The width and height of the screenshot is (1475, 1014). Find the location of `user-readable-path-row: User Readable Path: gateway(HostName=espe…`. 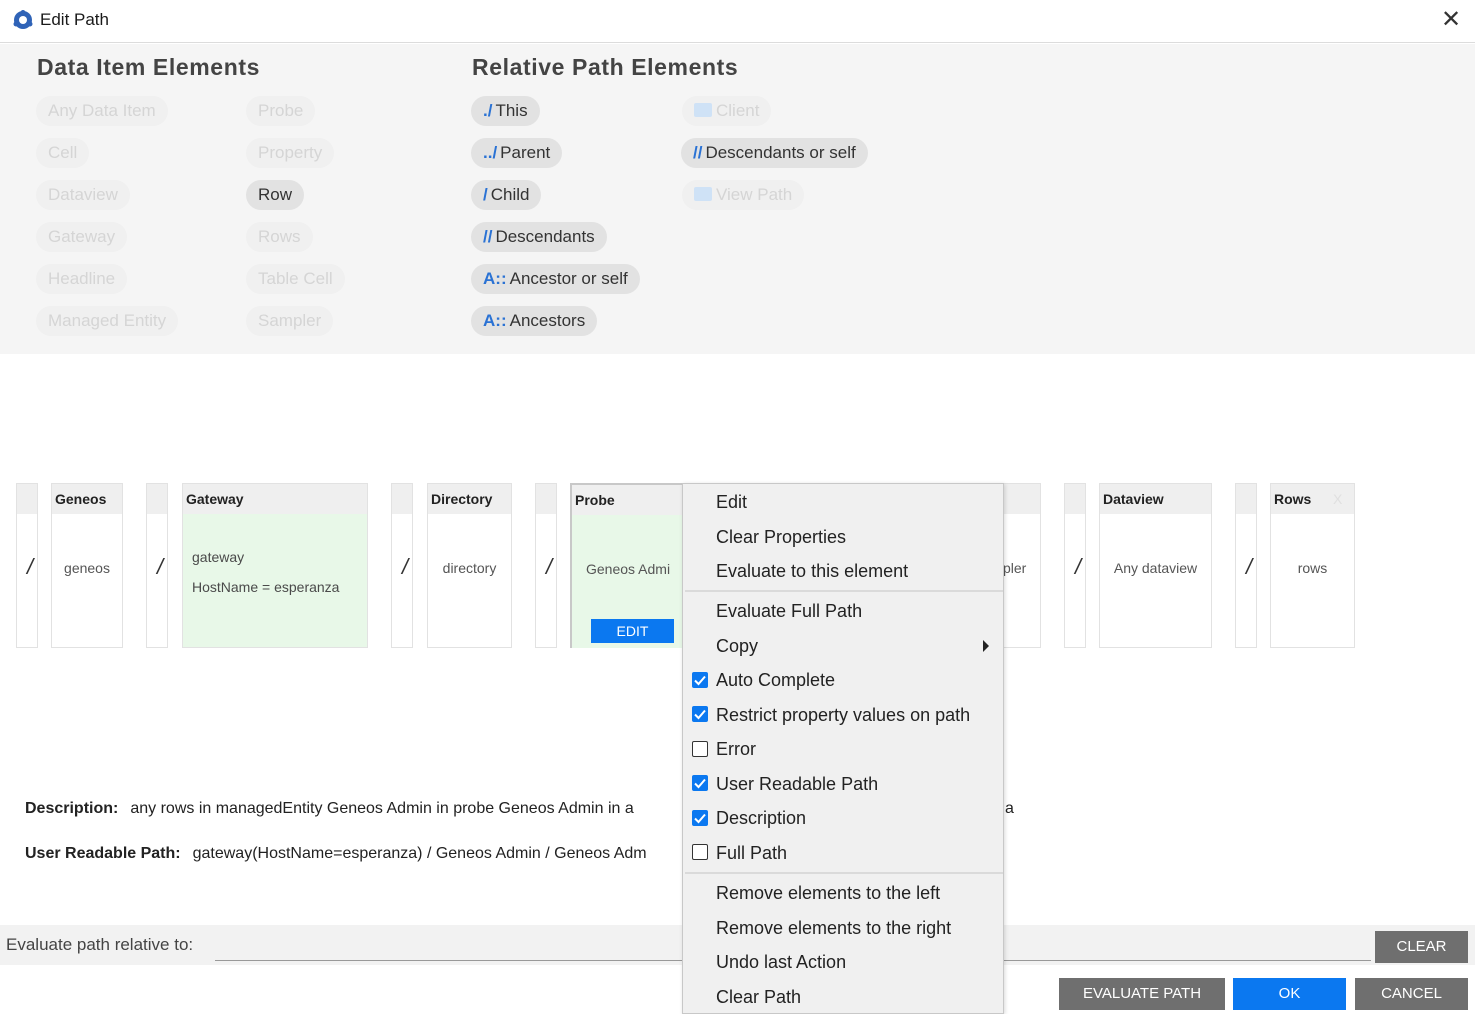

user-readable-path-row: User Readable Path: gateway(HostName=espe… is located at coordinates (336, 854).